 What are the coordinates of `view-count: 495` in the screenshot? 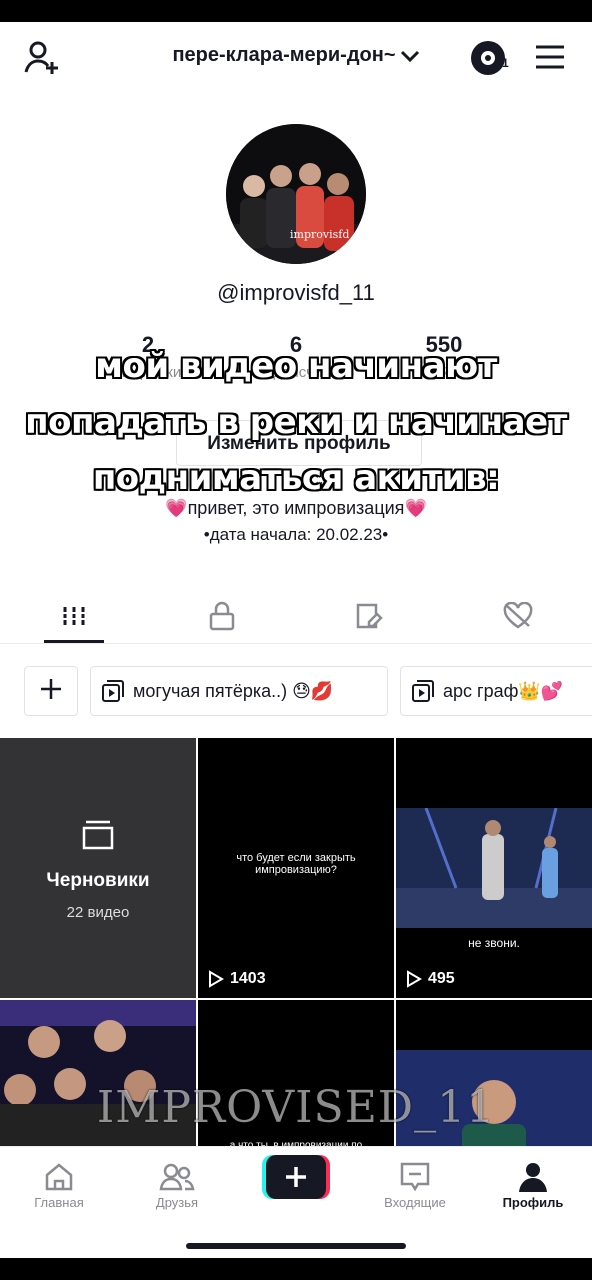 It's located at (430, 979).